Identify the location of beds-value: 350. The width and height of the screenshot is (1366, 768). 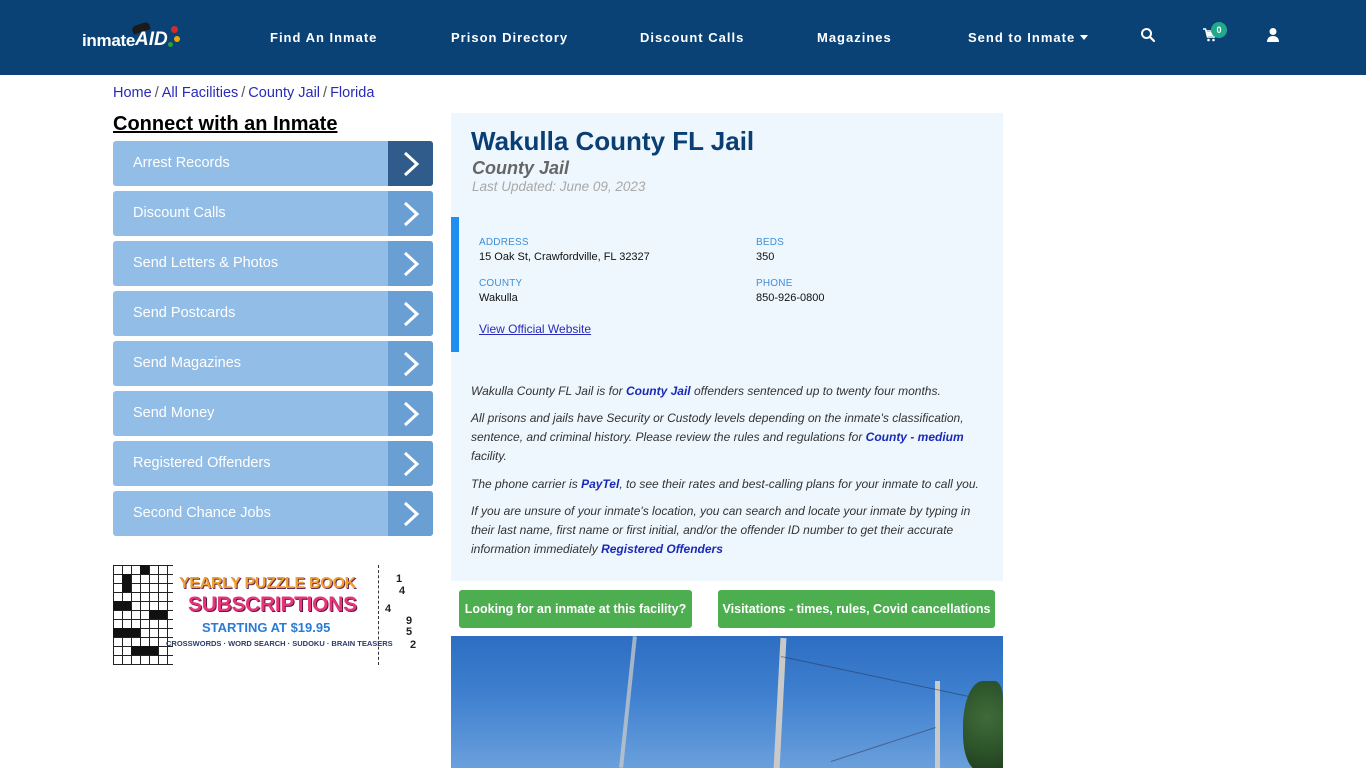
(765, 257).